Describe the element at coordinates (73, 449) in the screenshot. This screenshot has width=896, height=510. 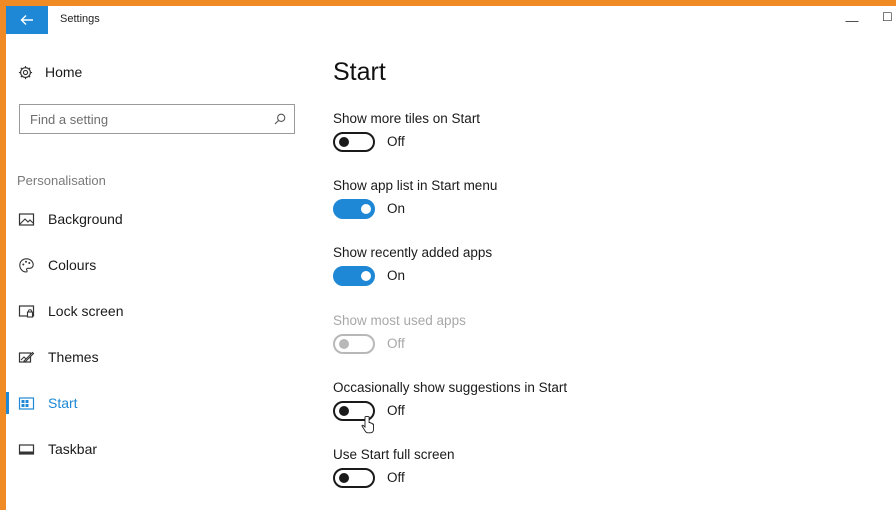
I see `sidebar-item-label: Taskbar` at that location.